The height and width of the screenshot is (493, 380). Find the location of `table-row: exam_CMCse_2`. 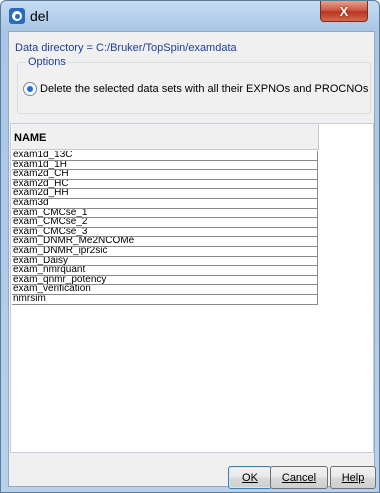

table-row: exam_CMCse_2 is located at coordinates (165, 223).